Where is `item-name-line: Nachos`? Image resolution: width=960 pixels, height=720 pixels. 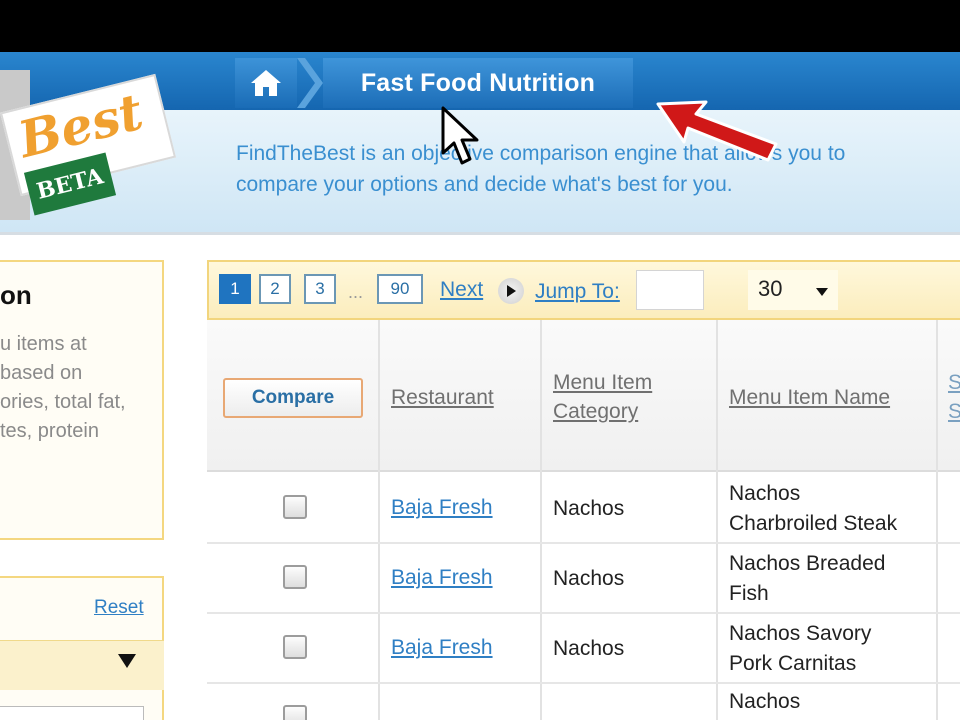
item-name-line: Nachos is located at coordinates (765, 493).